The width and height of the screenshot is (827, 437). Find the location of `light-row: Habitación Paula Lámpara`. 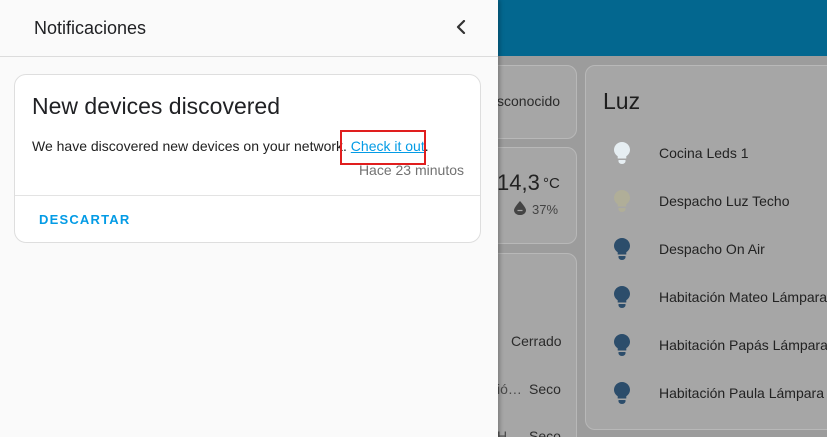

light-row: Habitación Paula Lámpara is located at coordinates (717, 393).